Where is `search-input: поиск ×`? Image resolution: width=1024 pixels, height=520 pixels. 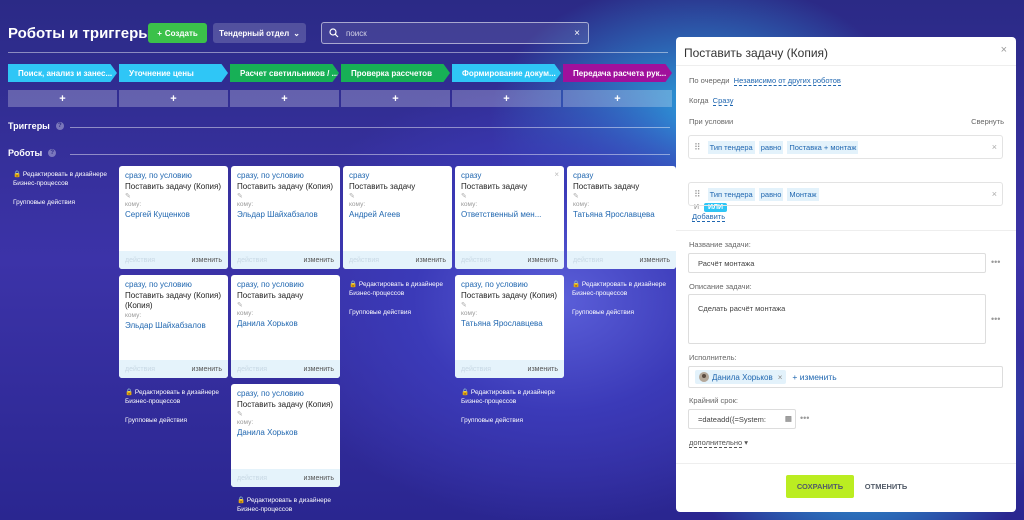
search-input: поиск × is located at coordinates (455, 33).